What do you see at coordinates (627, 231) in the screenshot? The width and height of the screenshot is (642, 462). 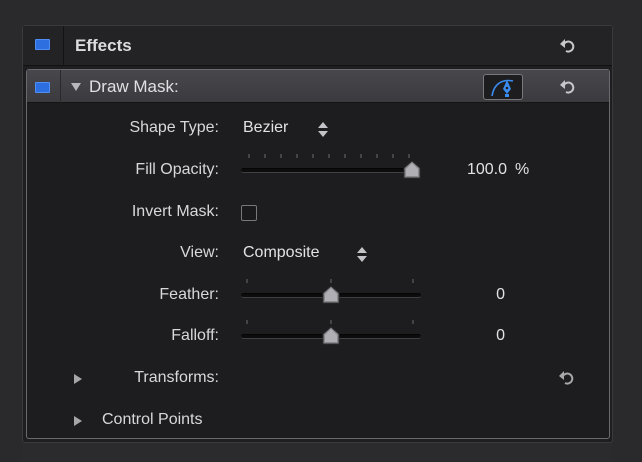 I see `right-margin` at bounding box center [627, 231].